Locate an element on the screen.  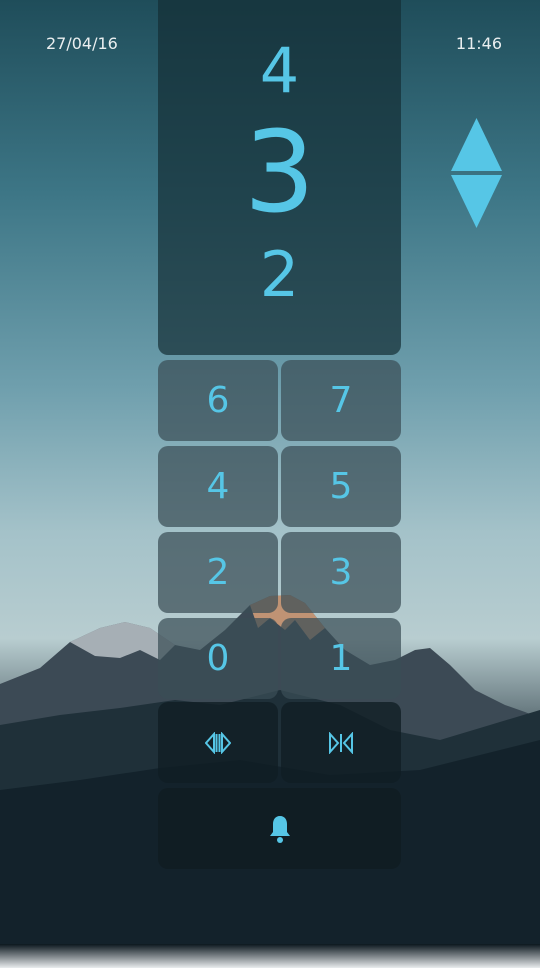
date-display: 27/04/16 is located at coordinates (82, 43).